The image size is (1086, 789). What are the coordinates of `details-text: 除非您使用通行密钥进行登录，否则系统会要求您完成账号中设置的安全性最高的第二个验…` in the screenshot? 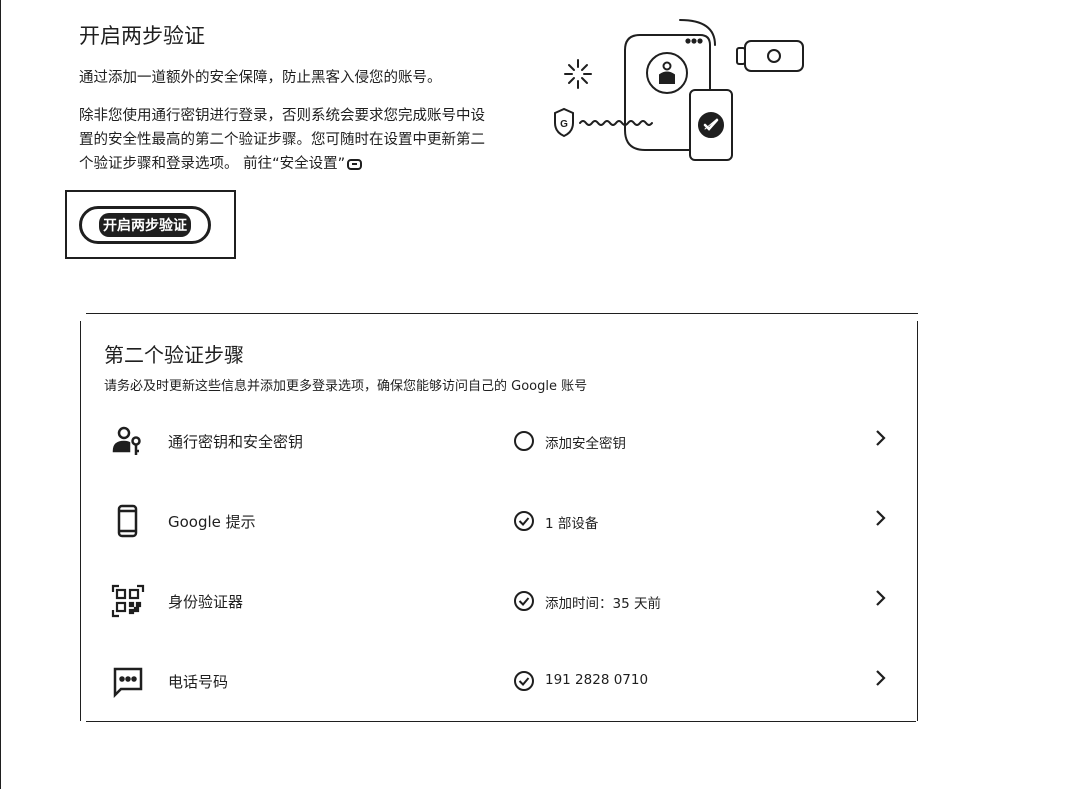 It's located at (286, 140).